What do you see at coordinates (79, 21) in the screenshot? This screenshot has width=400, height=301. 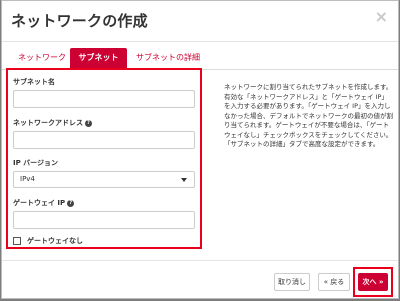 I see `dialog-title: ネットワークの作成` at bounding box center [79, 21].